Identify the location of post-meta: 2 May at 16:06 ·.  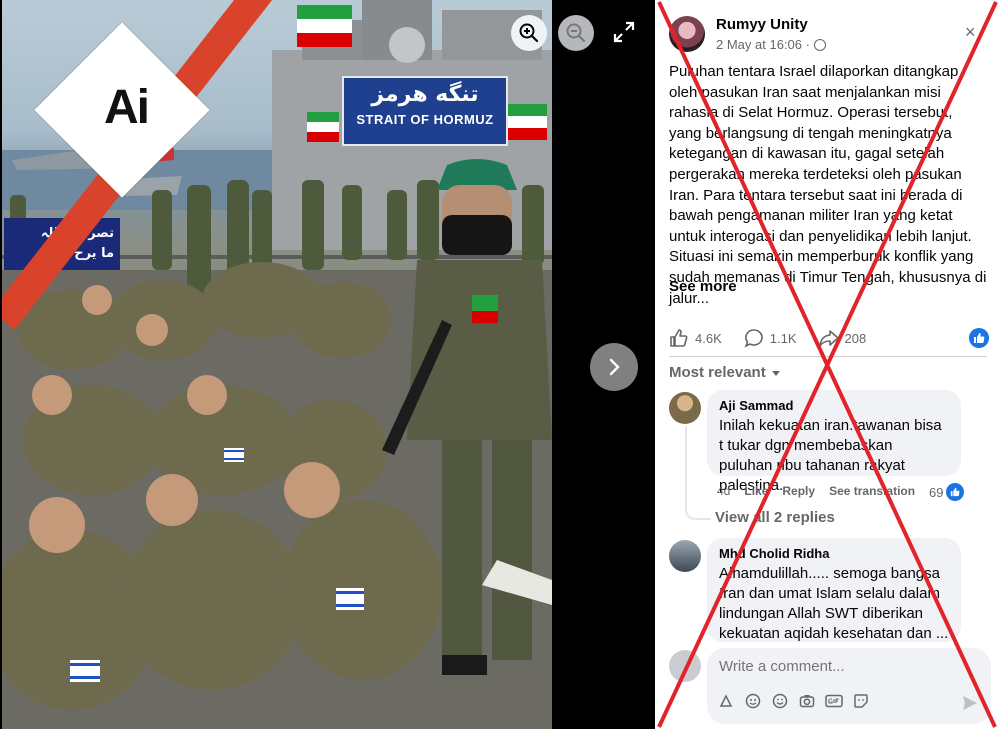
(771, 44).